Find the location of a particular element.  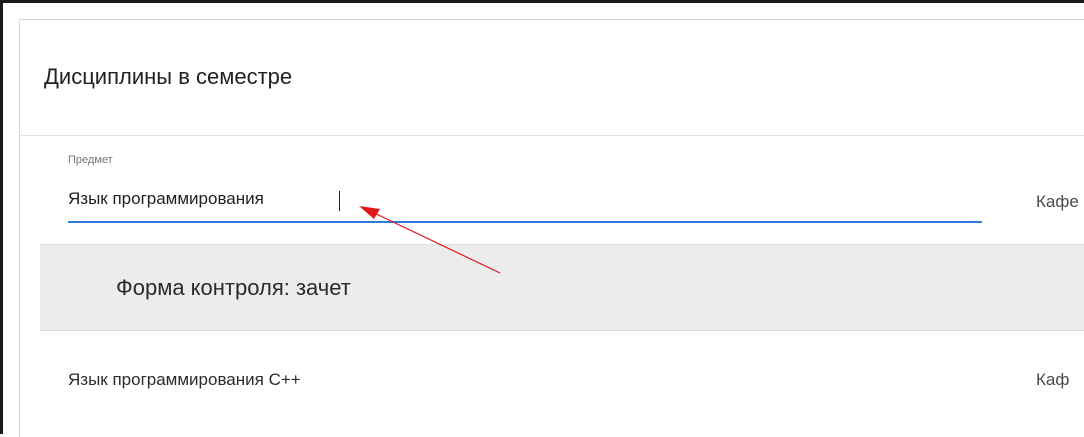

subject-field-label: Предмет is located at coordinates (90, 160).